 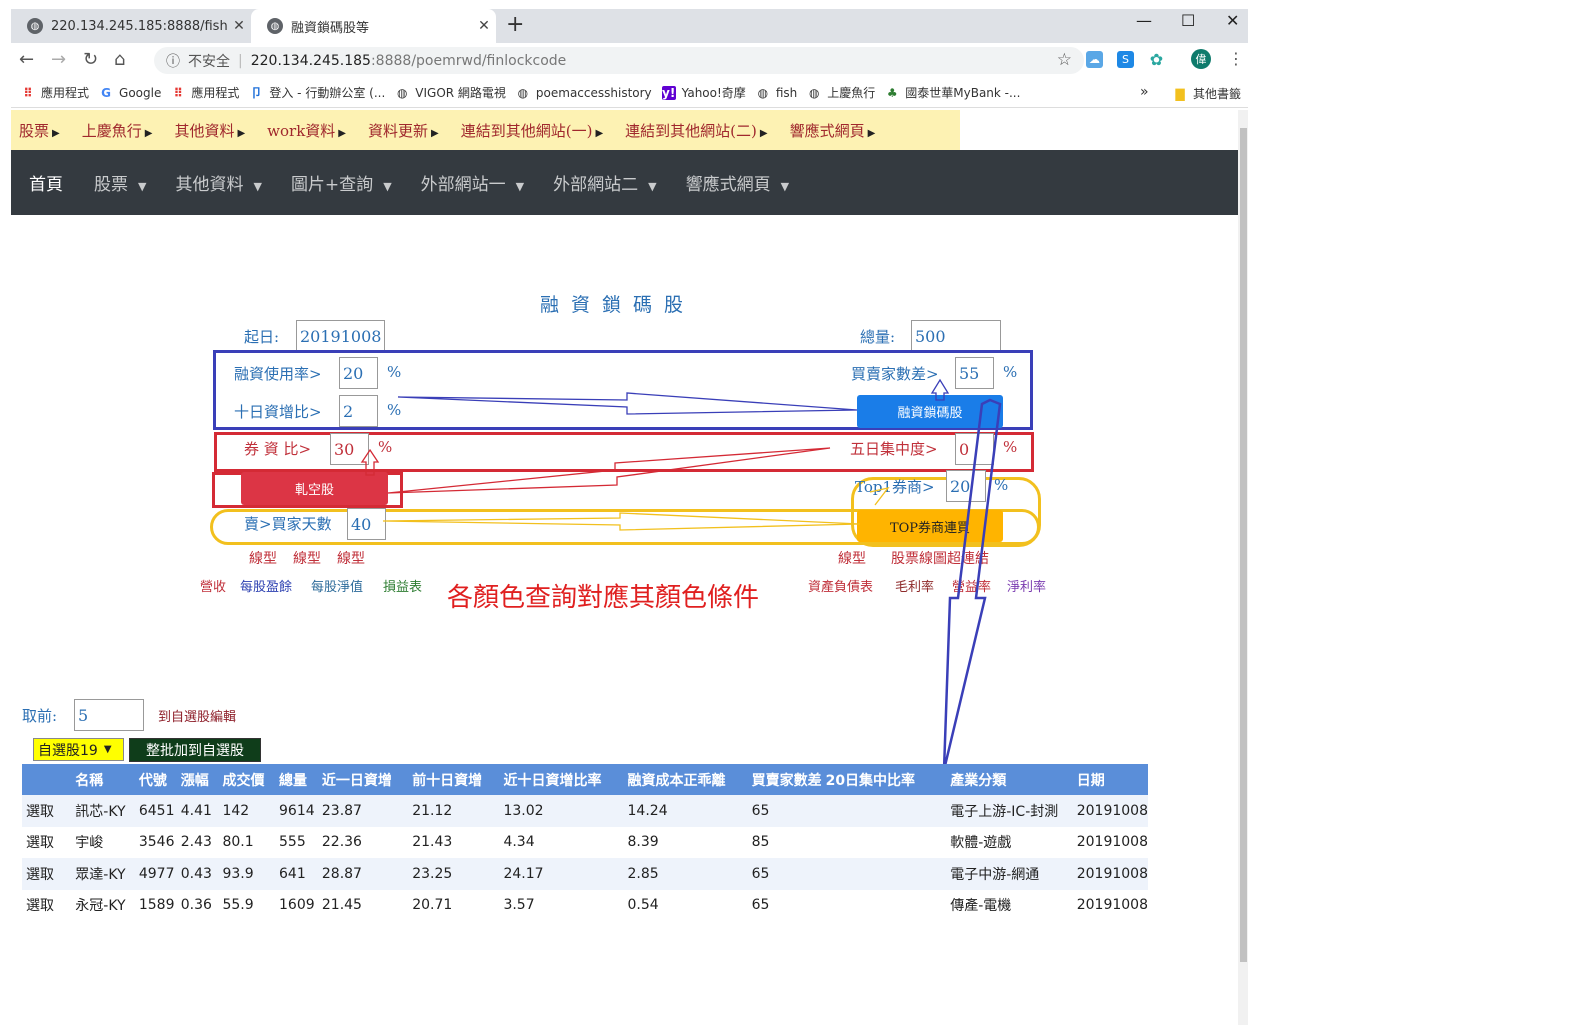 What do you see at coordinates (432, 842) in the screenshot?
I see `cell-prev10-increase: 21.43` at bounding box center [432, 842].